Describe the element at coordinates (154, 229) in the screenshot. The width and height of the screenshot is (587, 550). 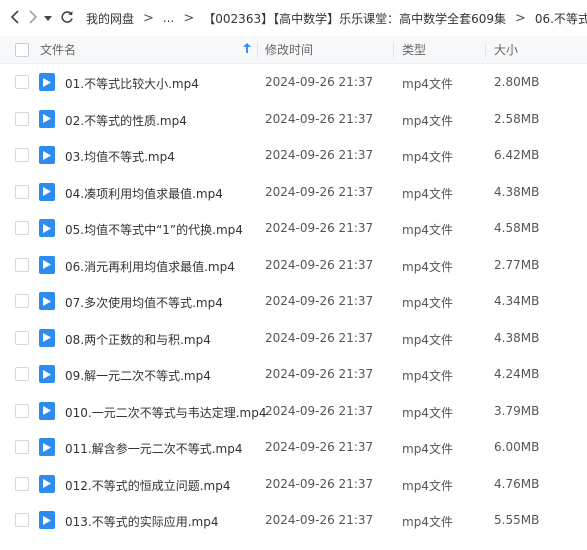
I see `file-name: 05.均值不等式中“1”的代换.mp4` at that location.